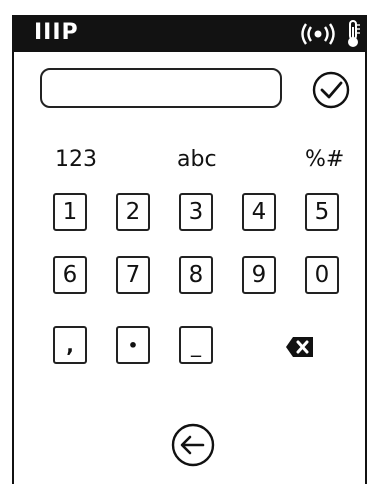 The width and height of the screenshot is (379, 484). I want to click on tab-alphabetic: abc, so click(197, 159).